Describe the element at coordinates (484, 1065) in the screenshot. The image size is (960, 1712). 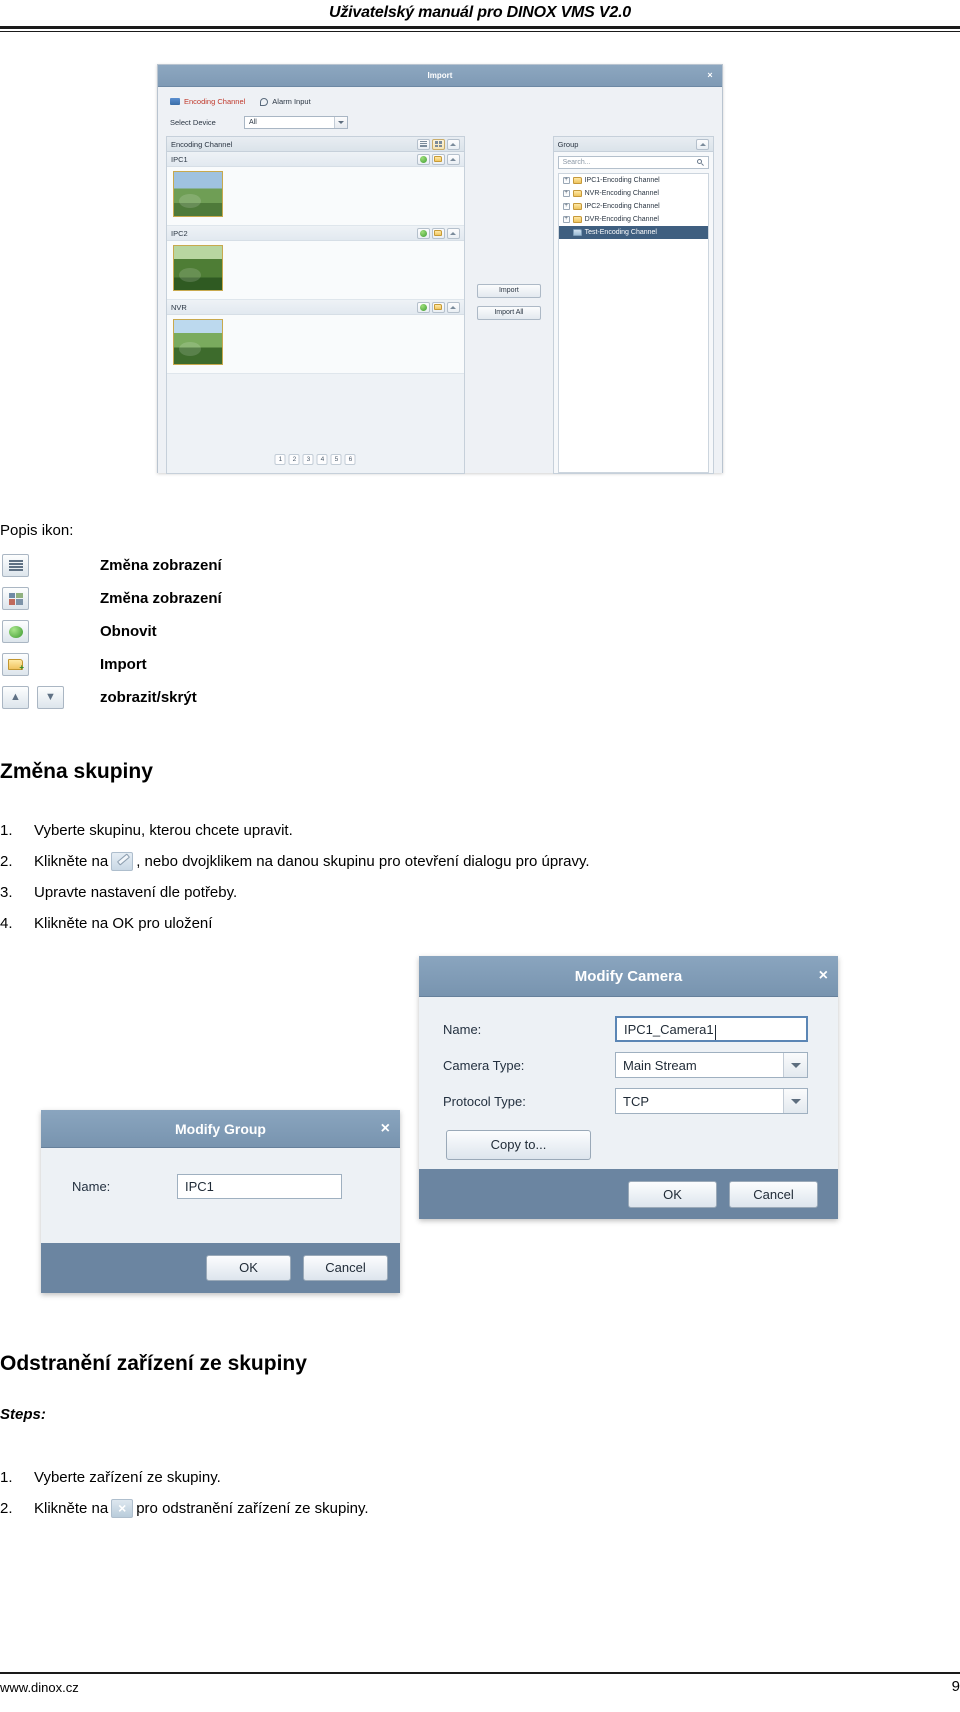
I see `camera-type-label: Camera Type:` at that location.